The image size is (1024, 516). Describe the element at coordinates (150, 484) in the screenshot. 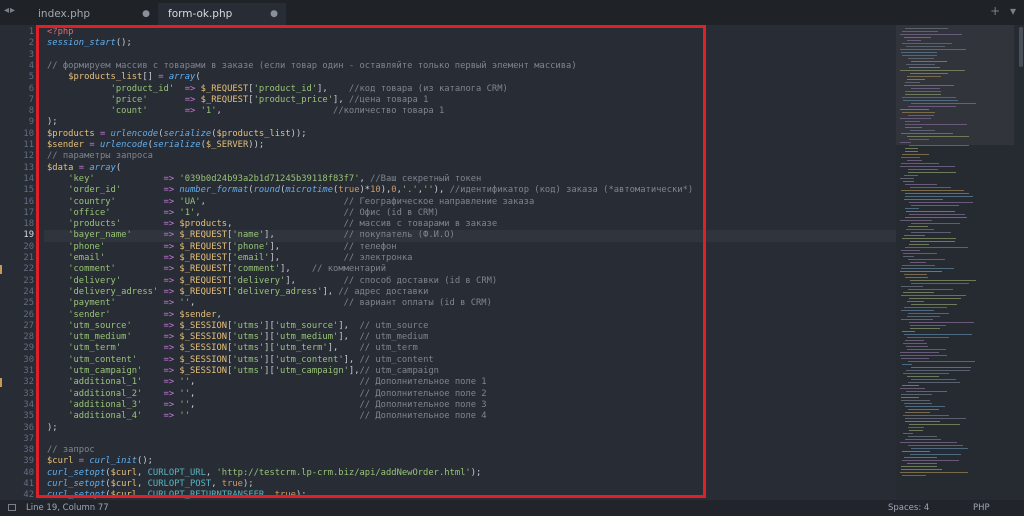

I see `code-line: curl_setopt($curl, CURLOPT_POST, true);` at that location.